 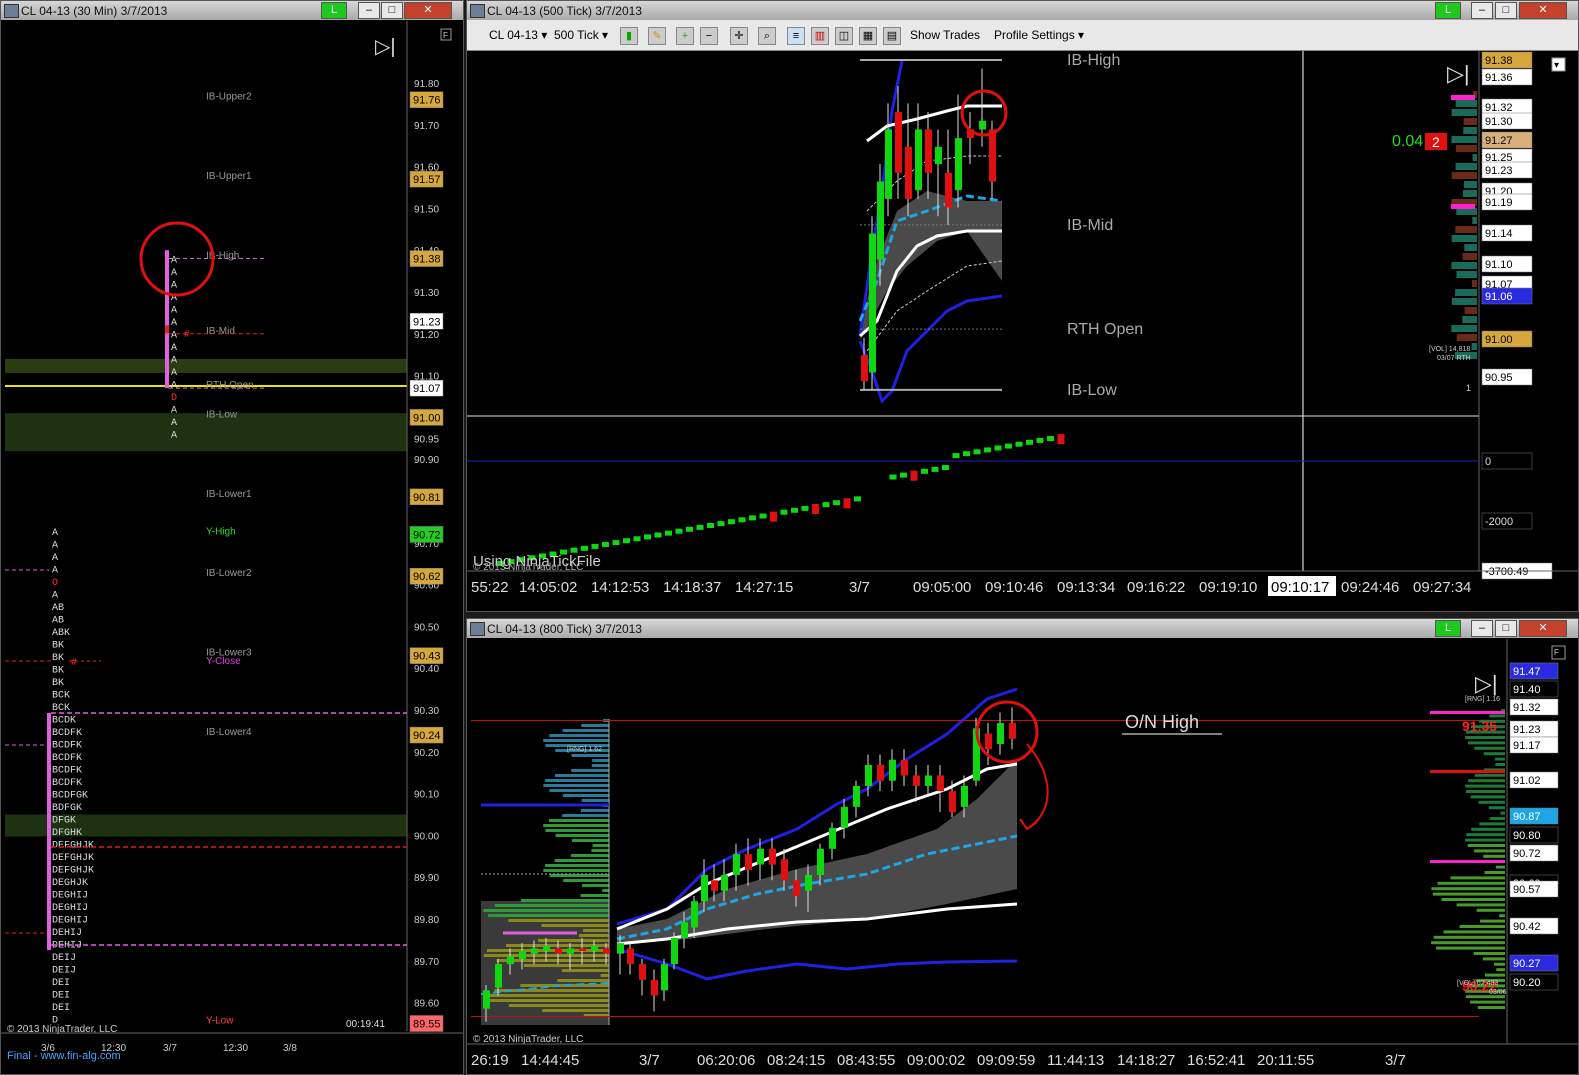 I want to click on bottom-window-title: CL 04-13 (800 Tick) 3/7/2013, so click(x=564, y=629).